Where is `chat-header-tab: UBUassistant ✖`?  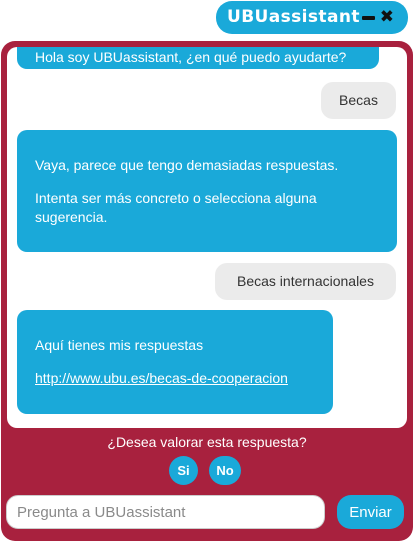
chat-header-tab: UBUassistant ✖ is located at coordinates (312, 17).